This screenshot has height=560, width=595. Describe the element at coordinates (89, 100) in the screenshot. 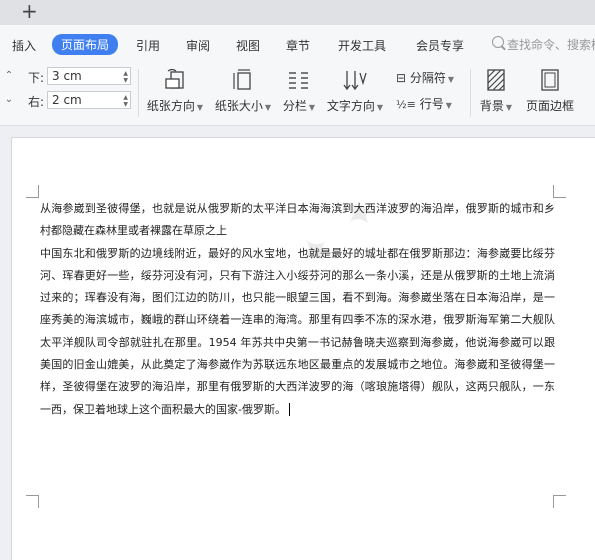

I see `right-margin-input: 2 cm ▲ ▼` at that location.